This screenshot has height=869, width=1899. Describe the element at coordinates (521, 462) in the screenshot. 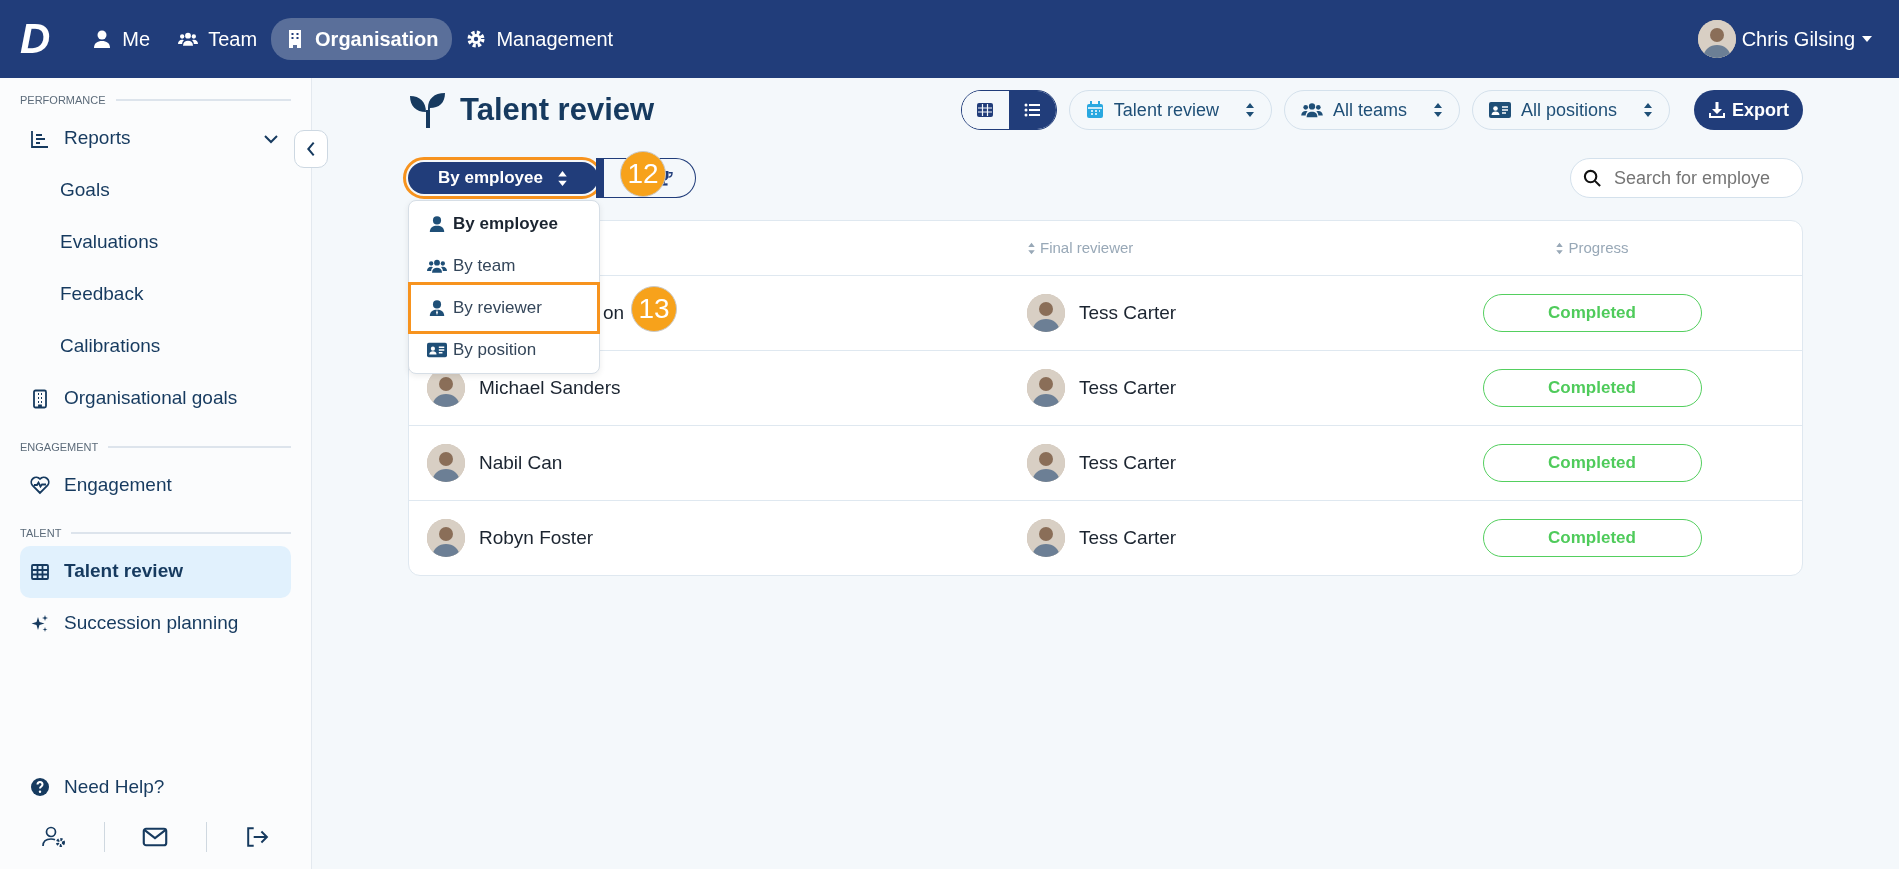

I see `employee-name: Nabil Can` at that location.